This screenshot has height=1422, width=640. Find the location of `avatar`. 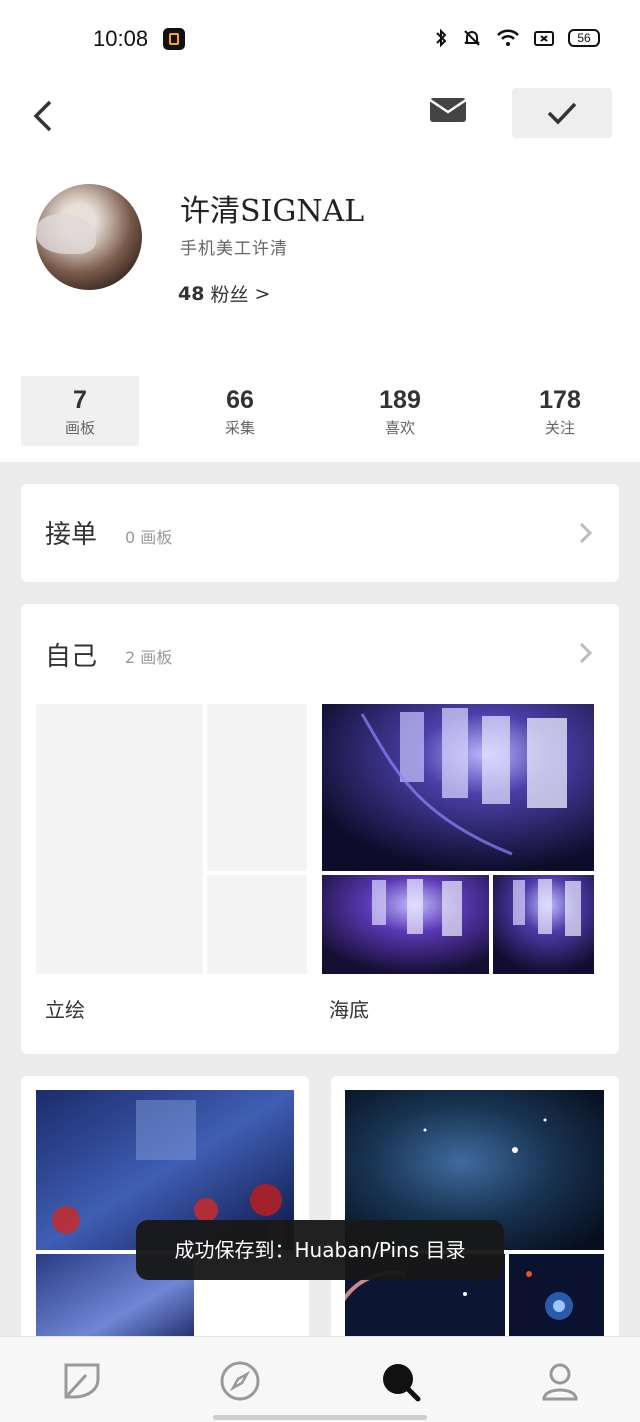

avatar is located at coordinates (89, 237).